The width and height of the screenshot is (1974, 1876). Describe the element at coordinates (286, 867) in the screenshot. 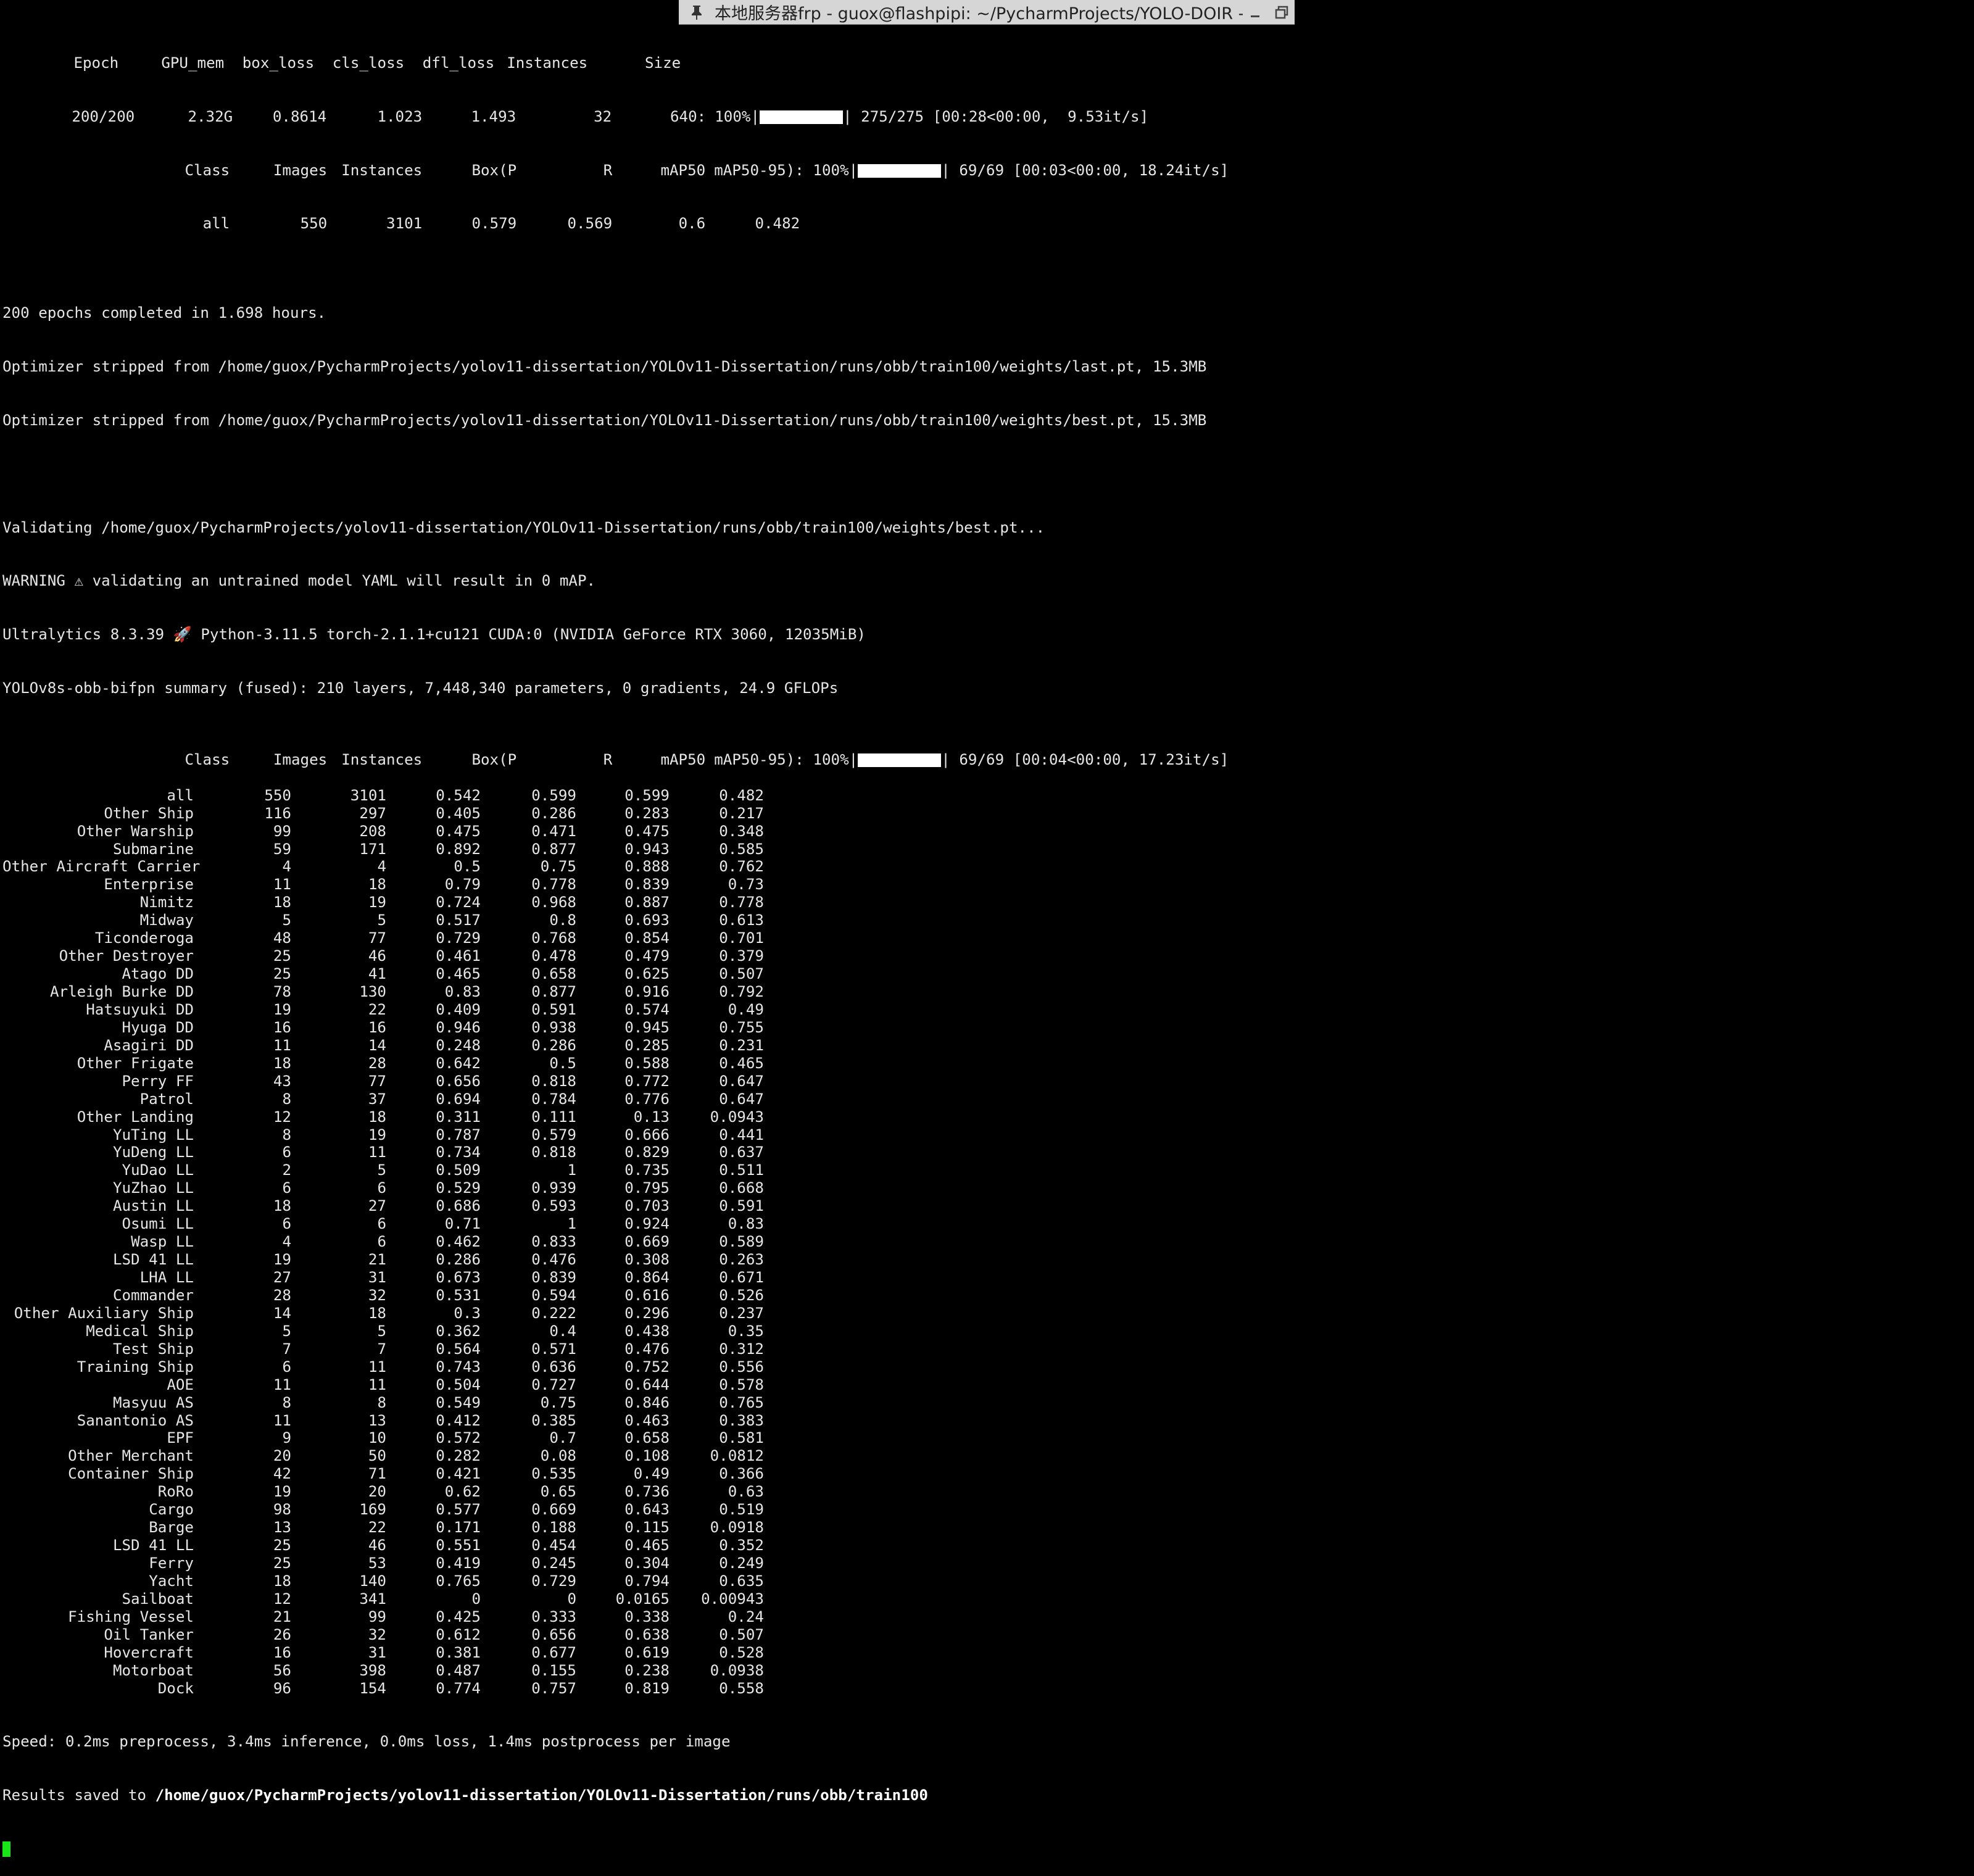

I see `cell-images: 4` at that location.